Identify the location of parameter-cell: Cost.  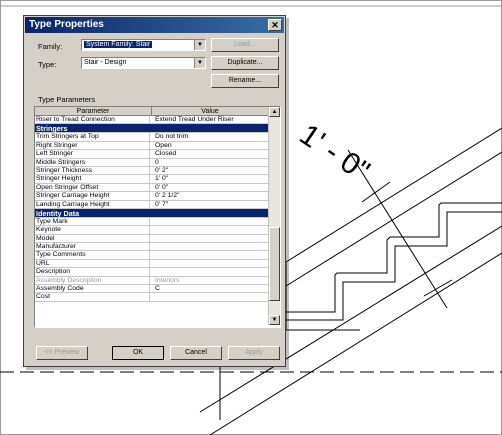
(93, 297).